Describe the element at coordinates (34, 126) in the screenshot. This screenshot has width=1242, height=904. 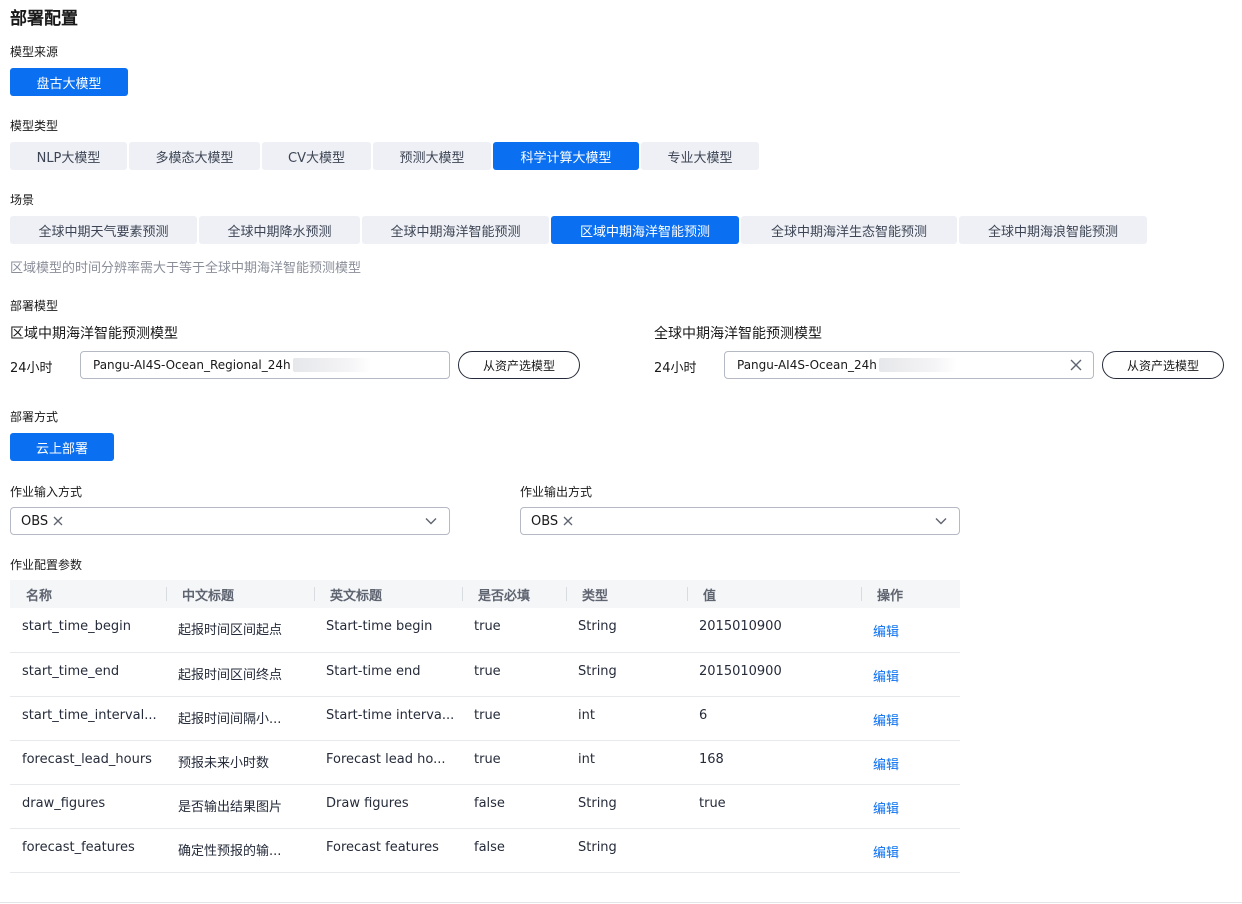
I see `model-type-label: 模型类型` at that location.